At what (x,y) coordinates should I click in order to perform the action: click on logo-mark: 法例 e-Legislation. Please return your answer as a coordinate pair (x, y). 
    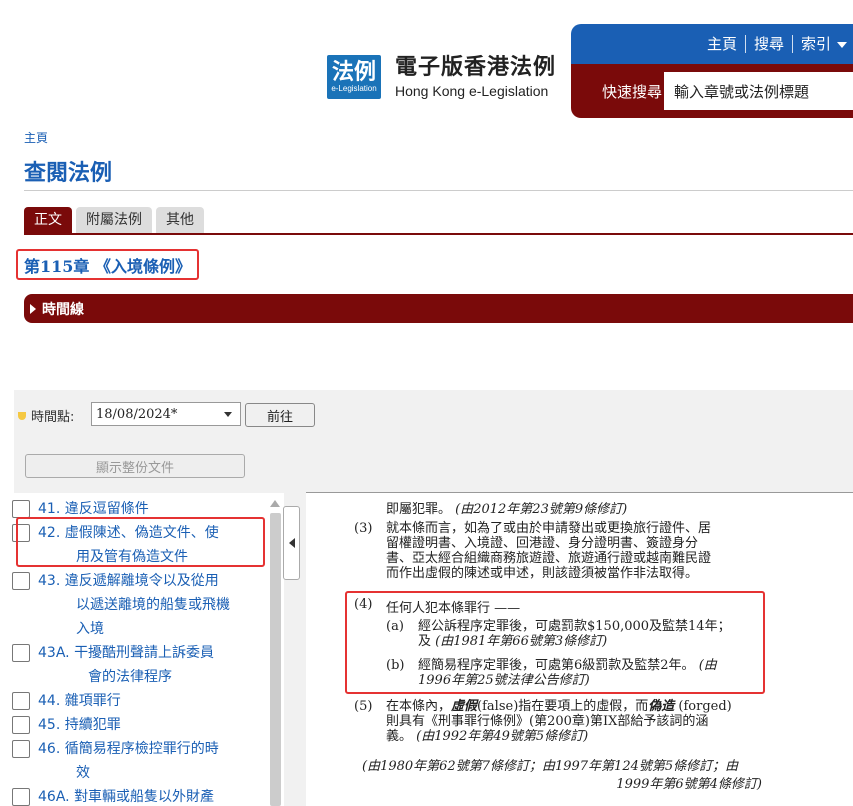
    Looking at the image, I should click on (354, 77).